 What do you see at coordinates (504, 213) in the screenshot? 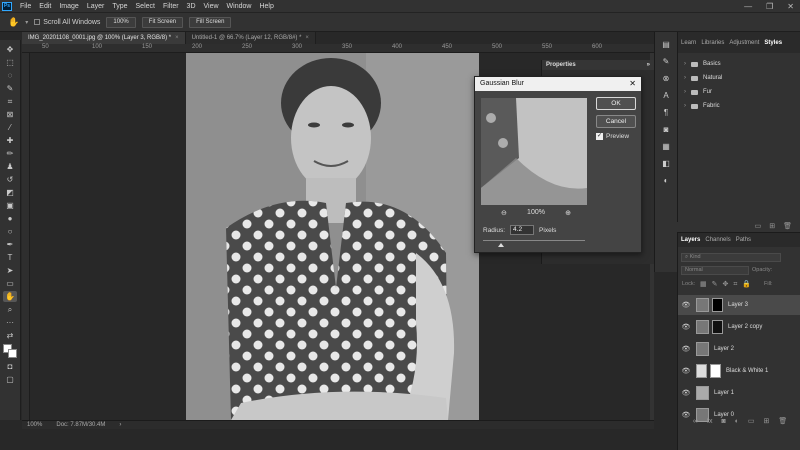
I see `zoom-out-icon: ⊖` at bounding box center [504, 213].